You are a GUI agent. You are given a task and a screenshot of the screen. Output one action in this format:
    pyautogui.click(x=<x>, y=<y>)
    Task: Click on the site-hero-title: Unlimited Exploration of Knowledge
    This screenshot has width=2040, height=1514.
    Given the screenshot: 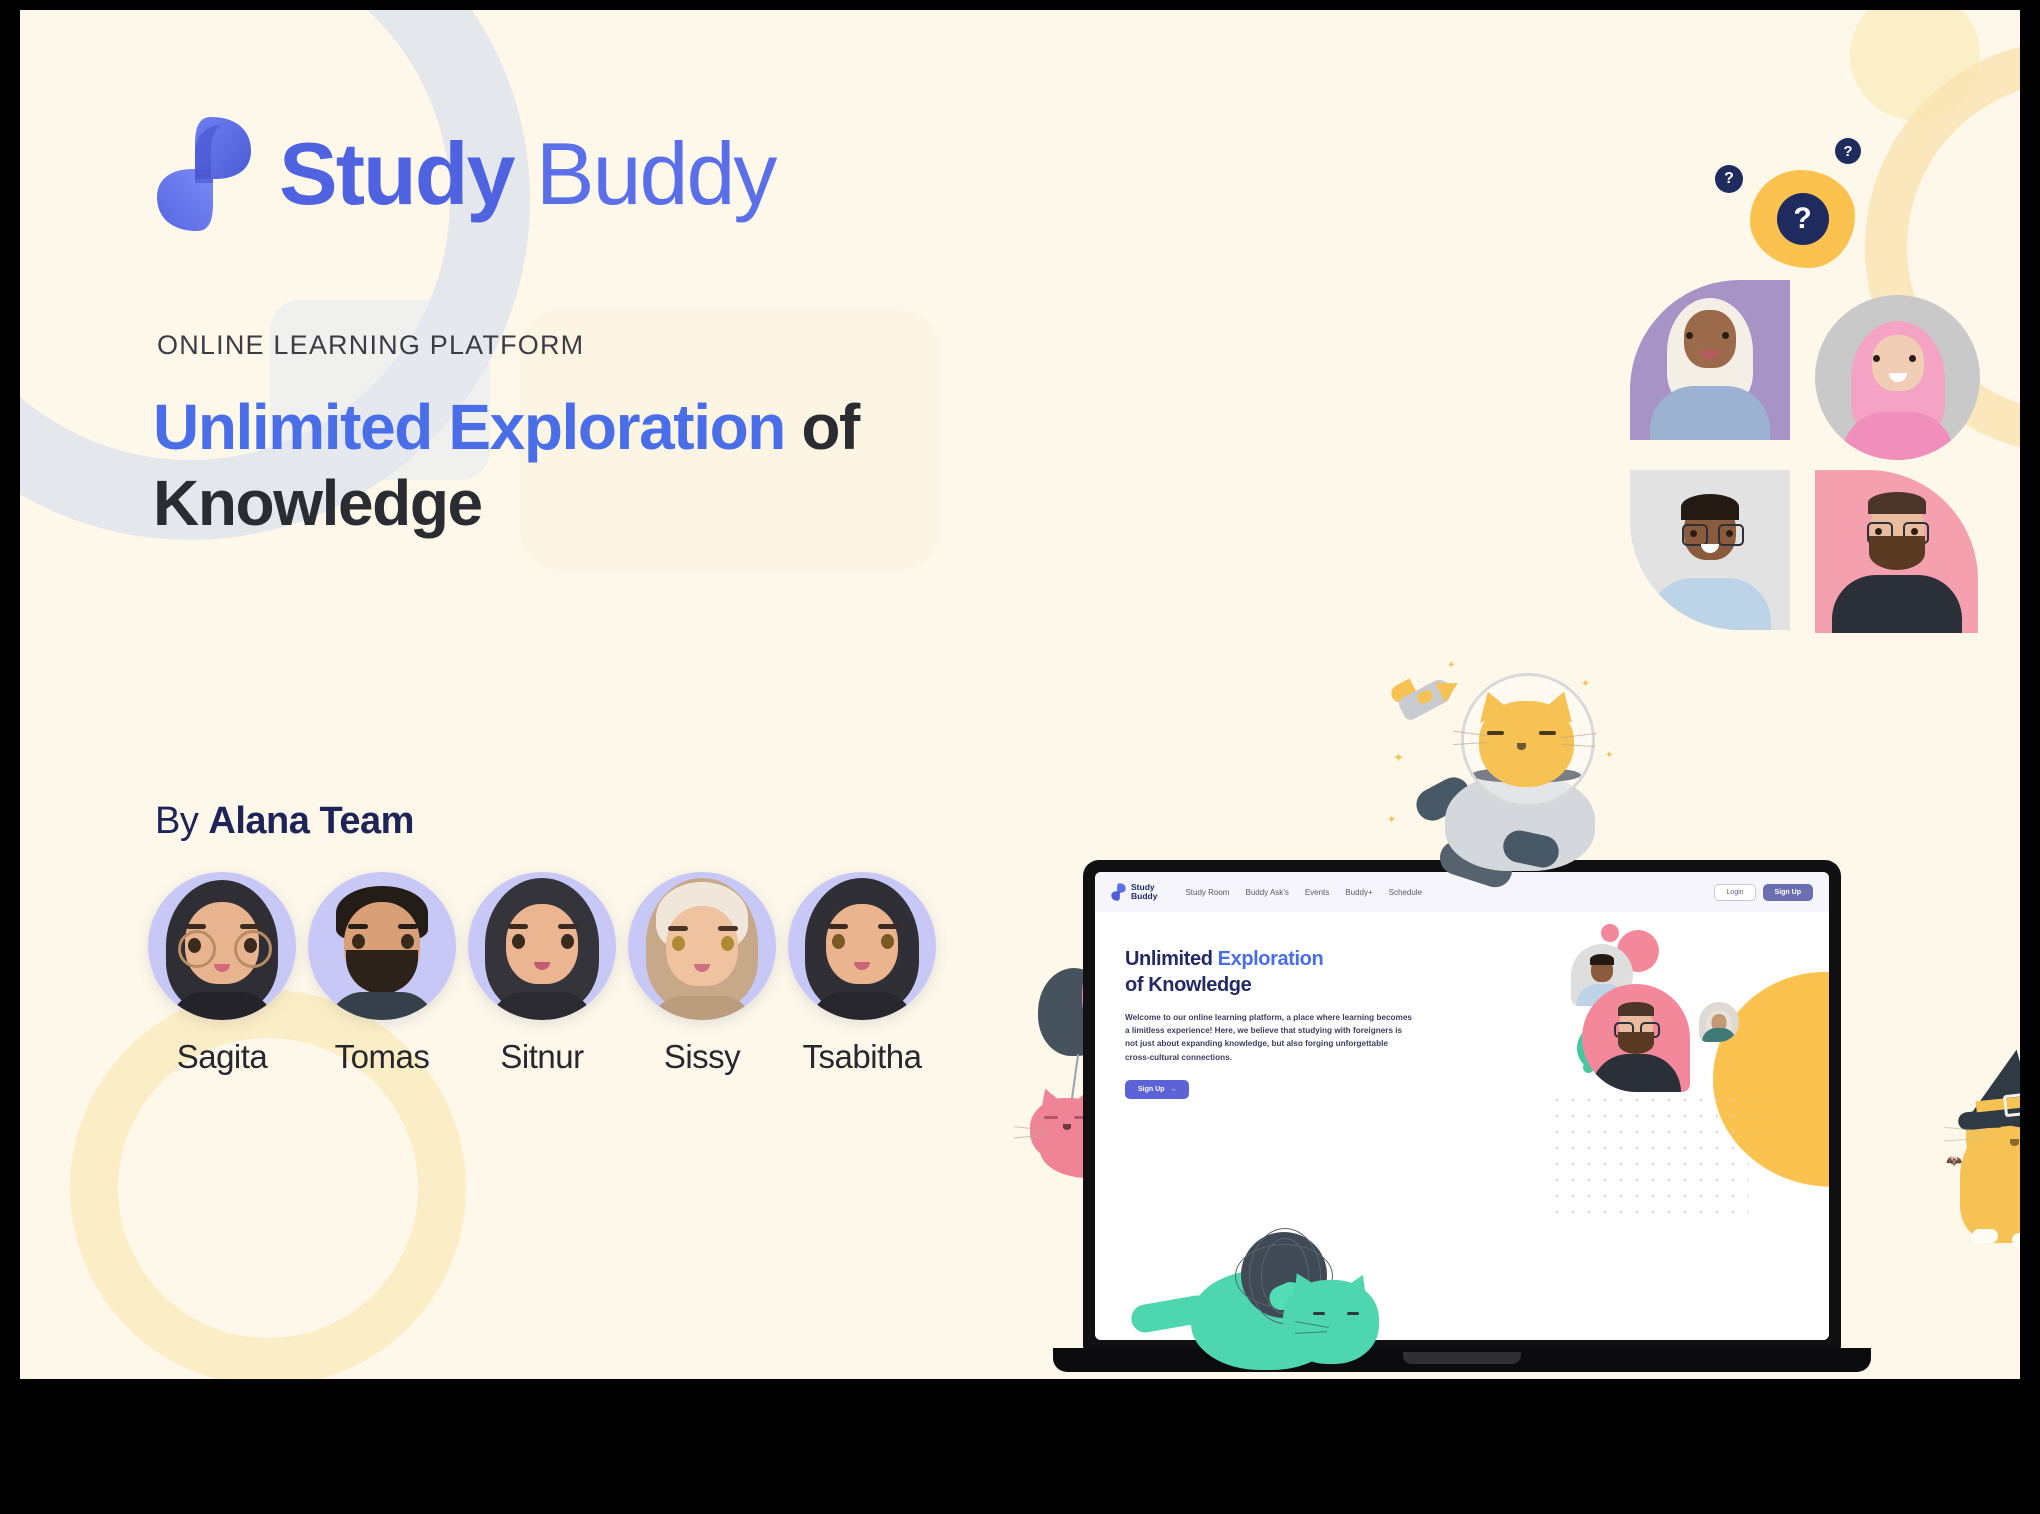 What is the action you would take?
    pyautogui.click(x=1275, y=972)
    